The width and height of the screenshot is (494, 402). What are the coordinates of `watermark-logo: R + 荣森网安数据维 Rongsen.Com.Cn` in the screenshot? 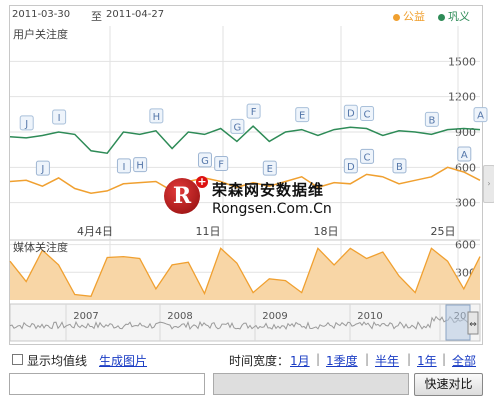 It's located at (255, 198).